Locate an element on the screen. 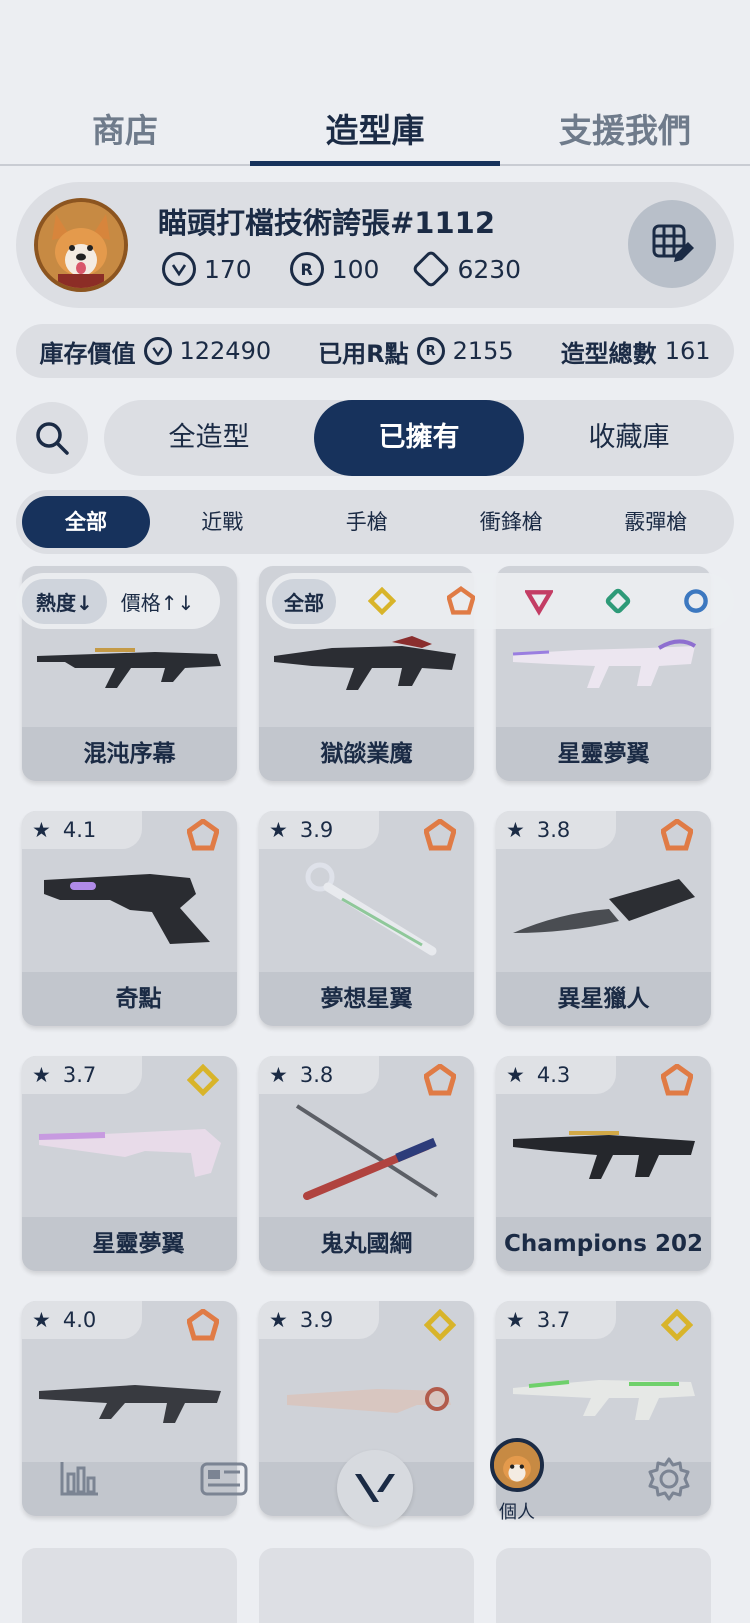 The image size is (750, 1623). inventory-value-amount: 122490 is located at coordinates (225, 351).